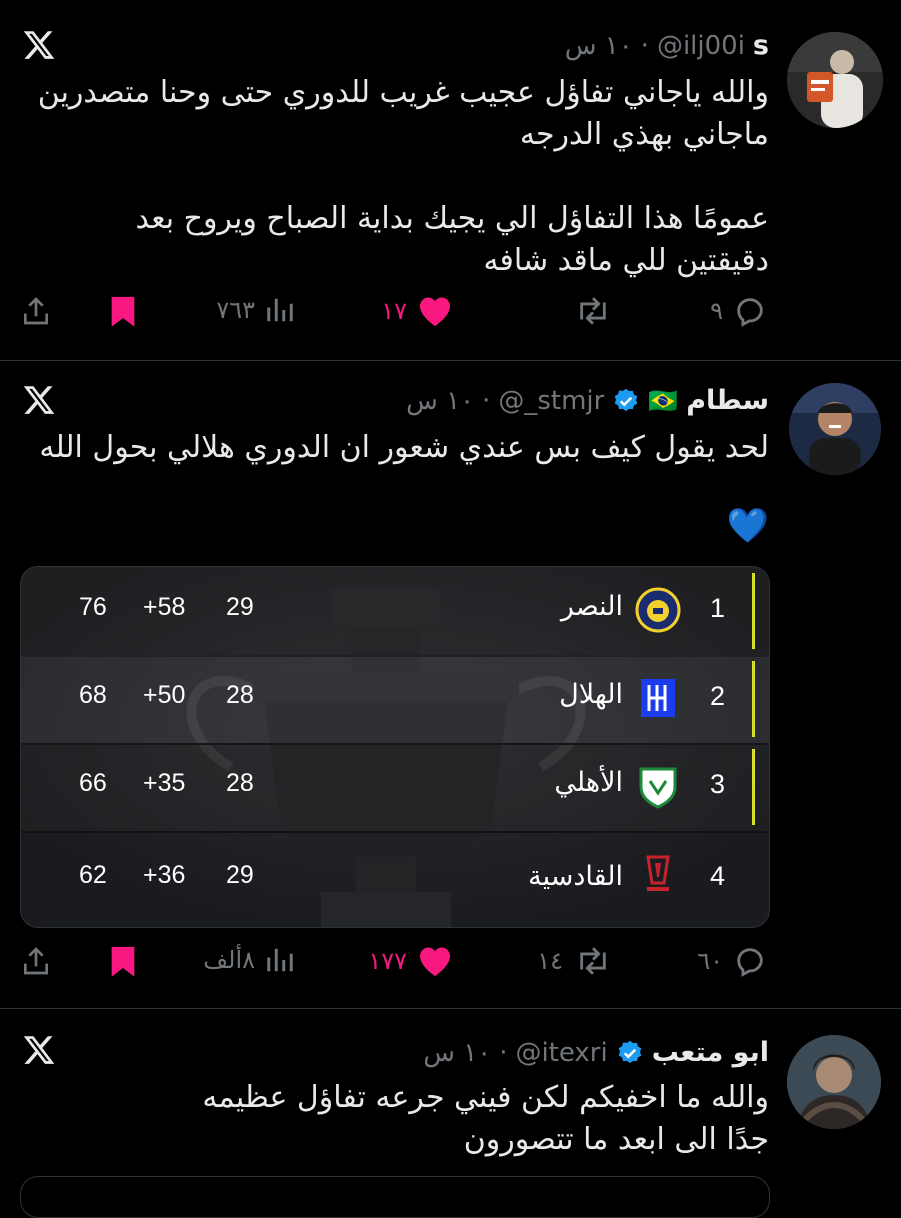 The height and width of the screenshot is (1218, 901). Describe the element at coordinates (164, 695) in the screenshot. I see `goal-difference: +50` at that location.